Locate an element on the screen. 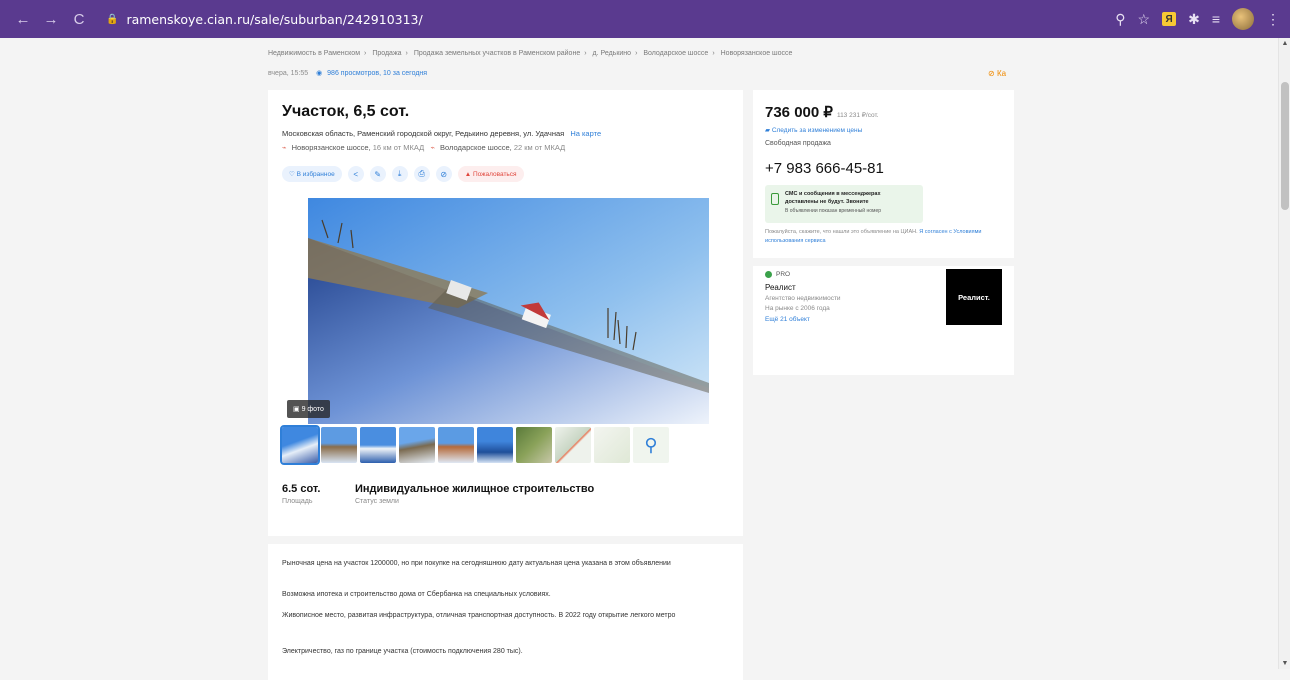  area-label: Площадь is located at coordinates (297, 501).